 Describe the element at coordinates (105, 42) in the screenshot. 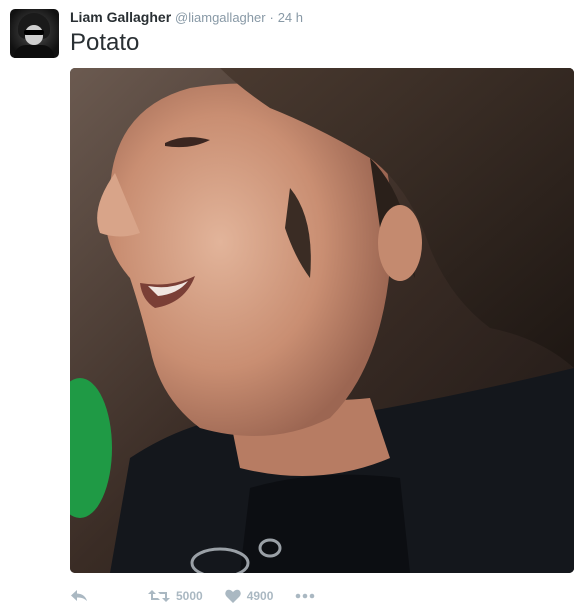

I see `tweet-text: Potato` at that location.